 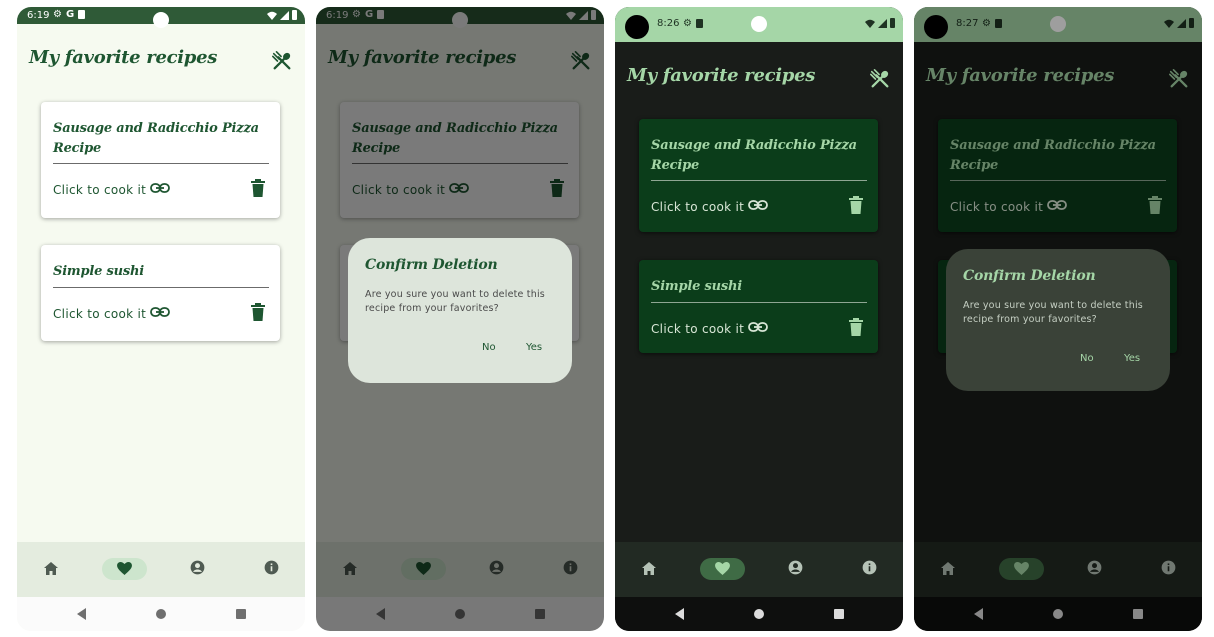 I want to click on google-icon: G, so click(x=70, y=14).